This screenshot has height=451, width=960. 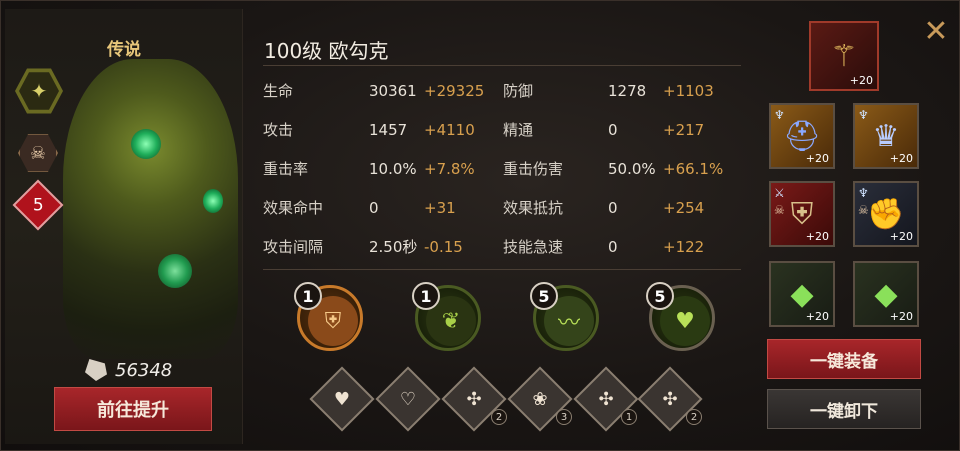 What do you see at coordinates (326, 51) in the screenshot?
I see `hero-title: 100级 欧勾克` at bounding box center [326, 51].